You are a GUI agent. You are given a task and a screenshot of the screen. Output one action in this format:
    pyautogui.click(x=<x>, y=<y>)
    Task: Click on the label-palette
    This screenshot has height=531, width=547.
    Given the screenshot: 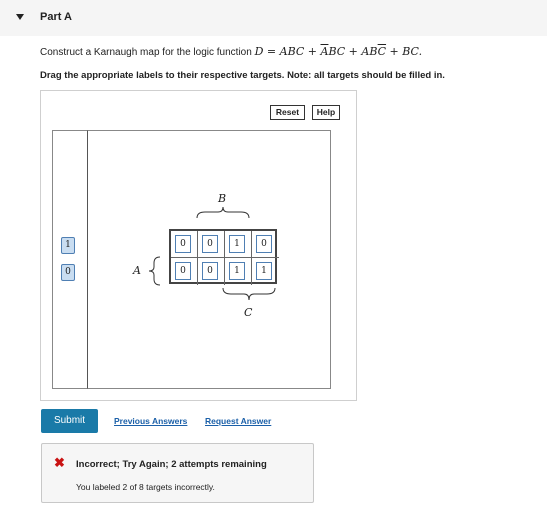 What is the action you would take?
    pyautogui.click(x=70, y=259)
    